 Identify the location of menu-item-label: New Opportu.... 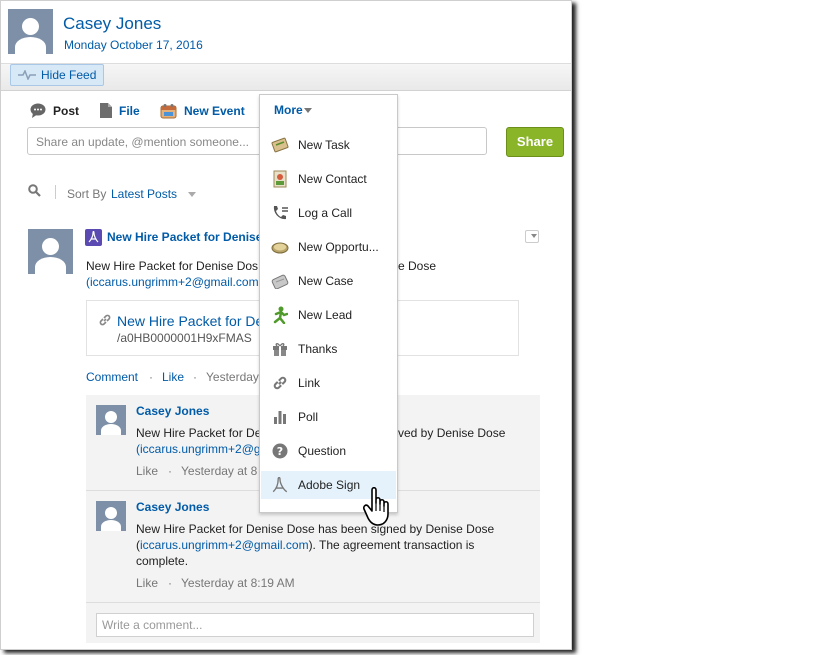
(338, 247).